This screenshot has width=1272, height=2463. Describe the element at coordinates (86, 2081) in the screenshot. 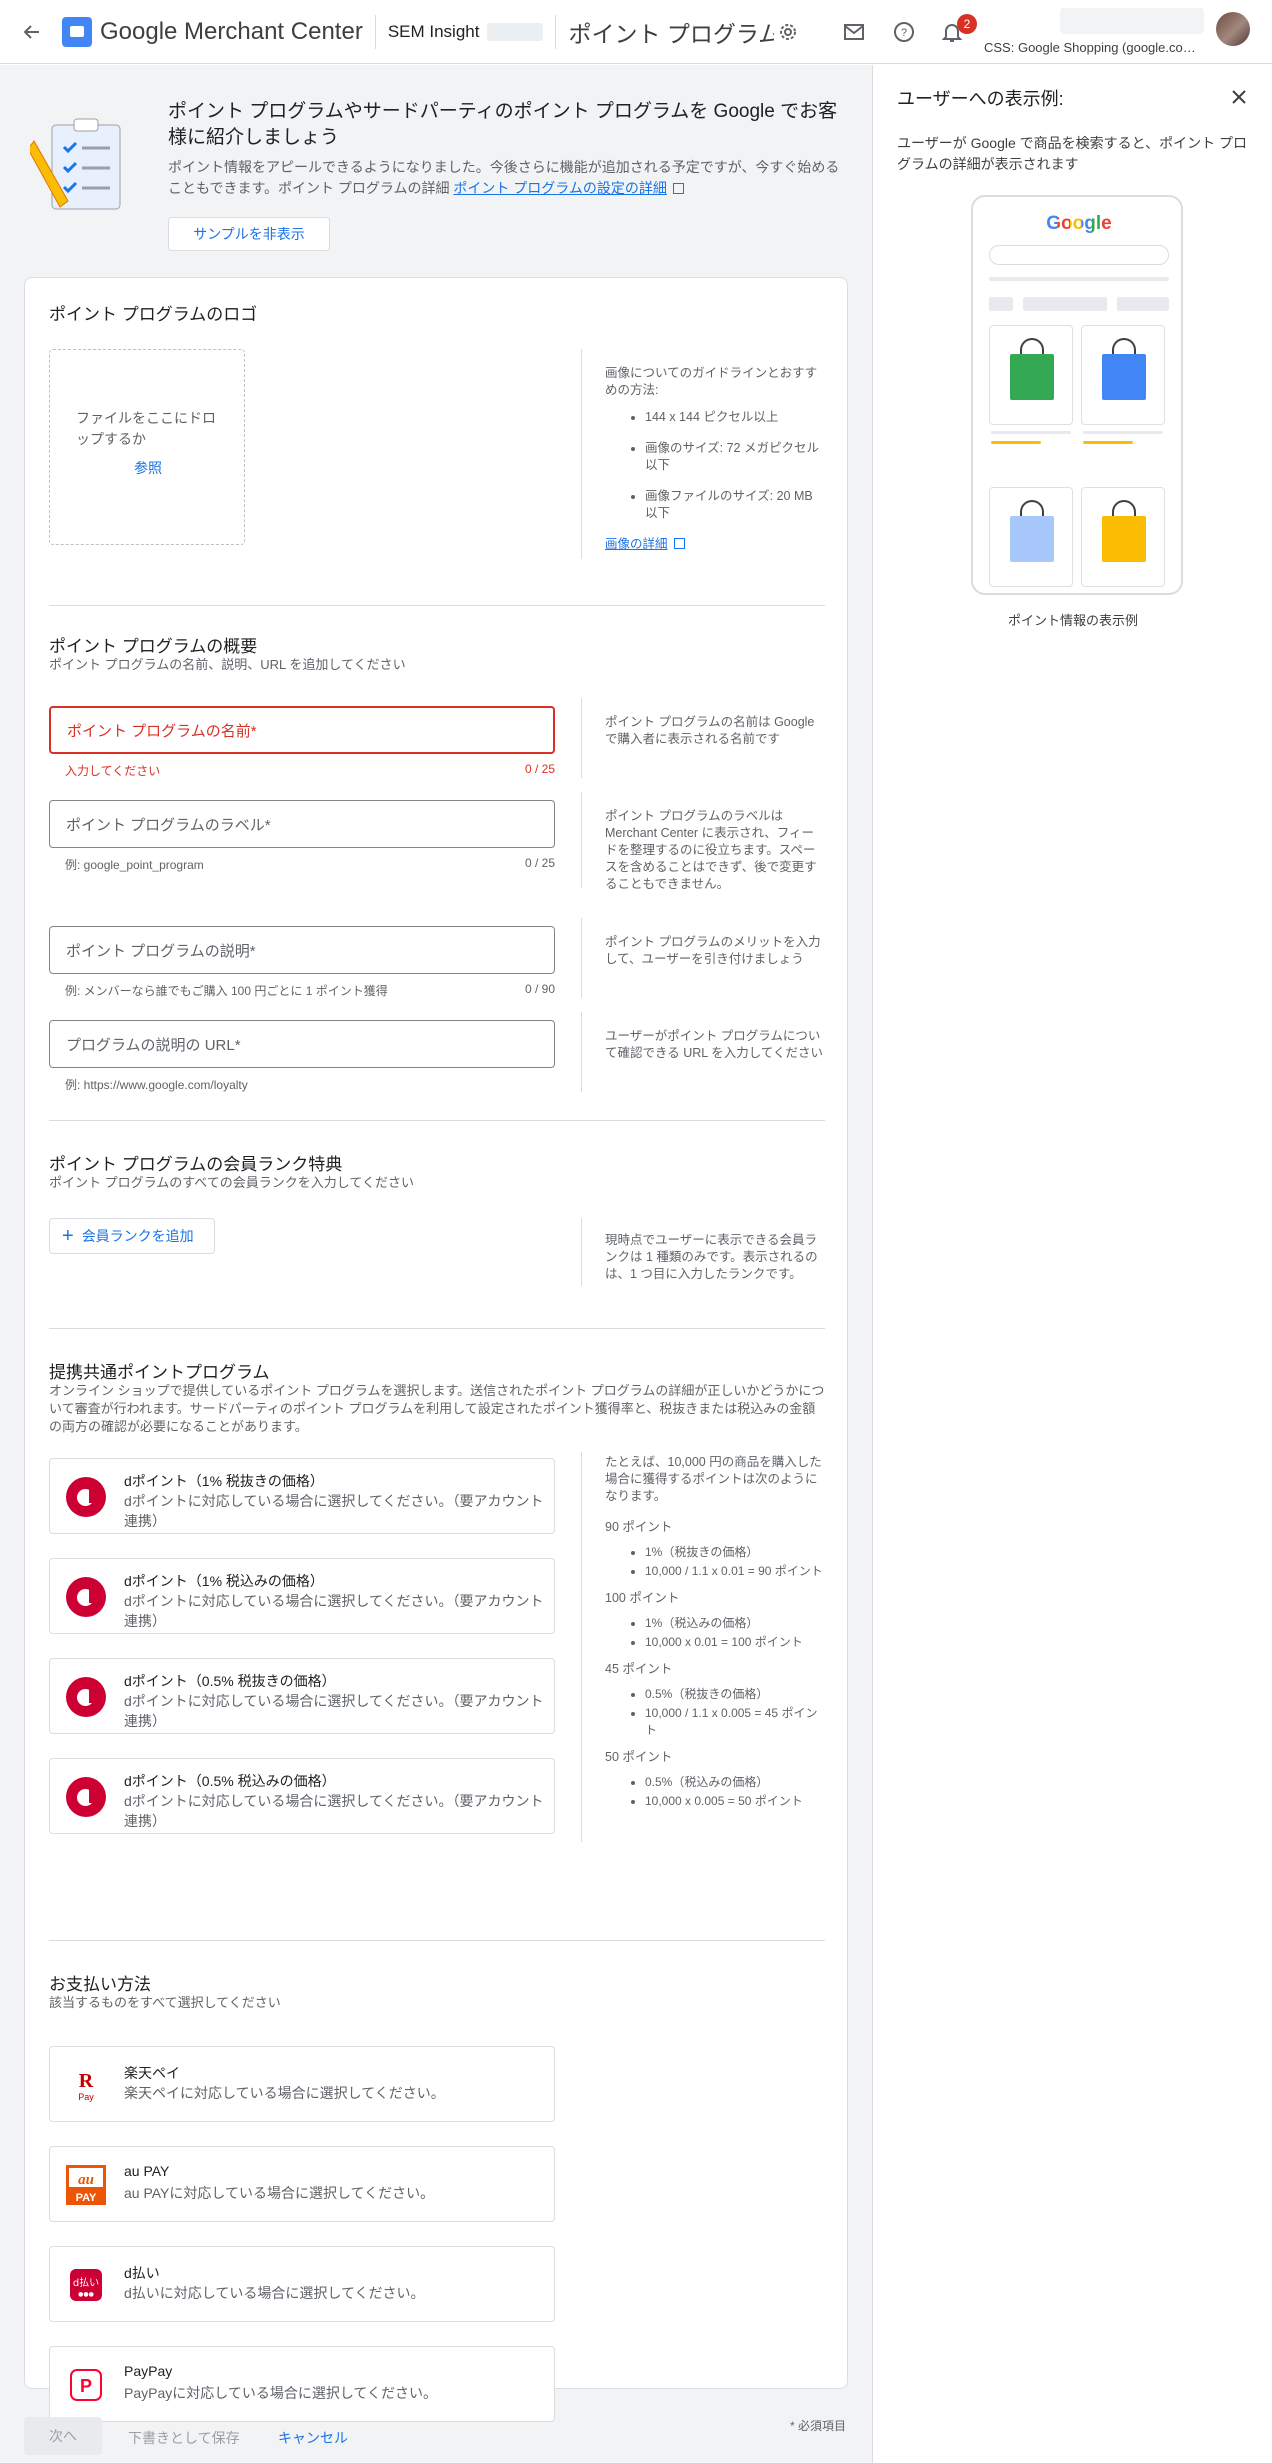

I see `svg-text: R` at that location.